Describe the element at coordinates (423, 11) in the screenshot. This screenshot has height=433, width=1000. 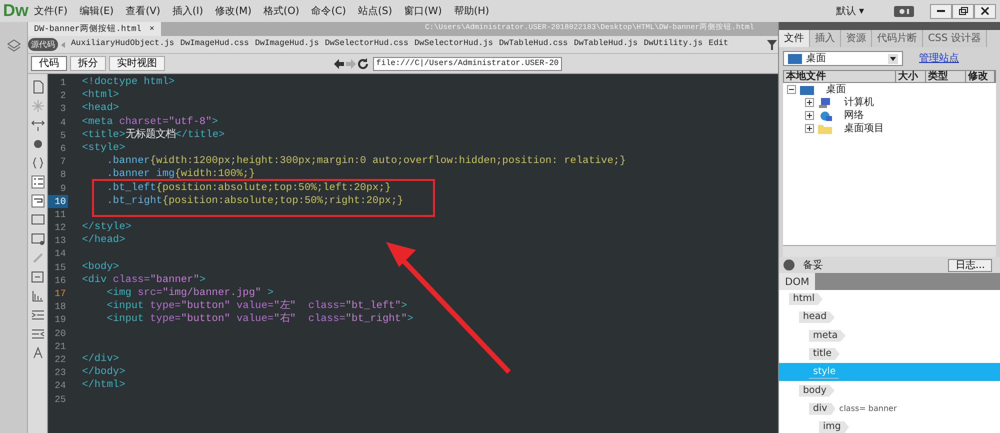
I see `menu-item: 窗口(W)` at that location.